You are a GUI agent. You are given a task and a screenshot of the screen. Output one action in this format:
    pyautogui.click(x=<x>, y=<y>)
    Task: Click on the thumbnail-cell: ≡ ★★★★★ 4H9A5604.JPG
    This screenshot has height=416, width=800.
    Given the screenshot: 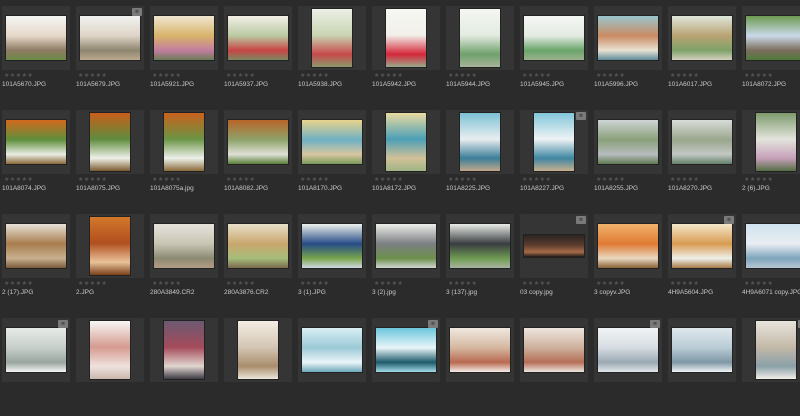 What is the action you would take?
    pyautogui.click(x=703, y=260)
    